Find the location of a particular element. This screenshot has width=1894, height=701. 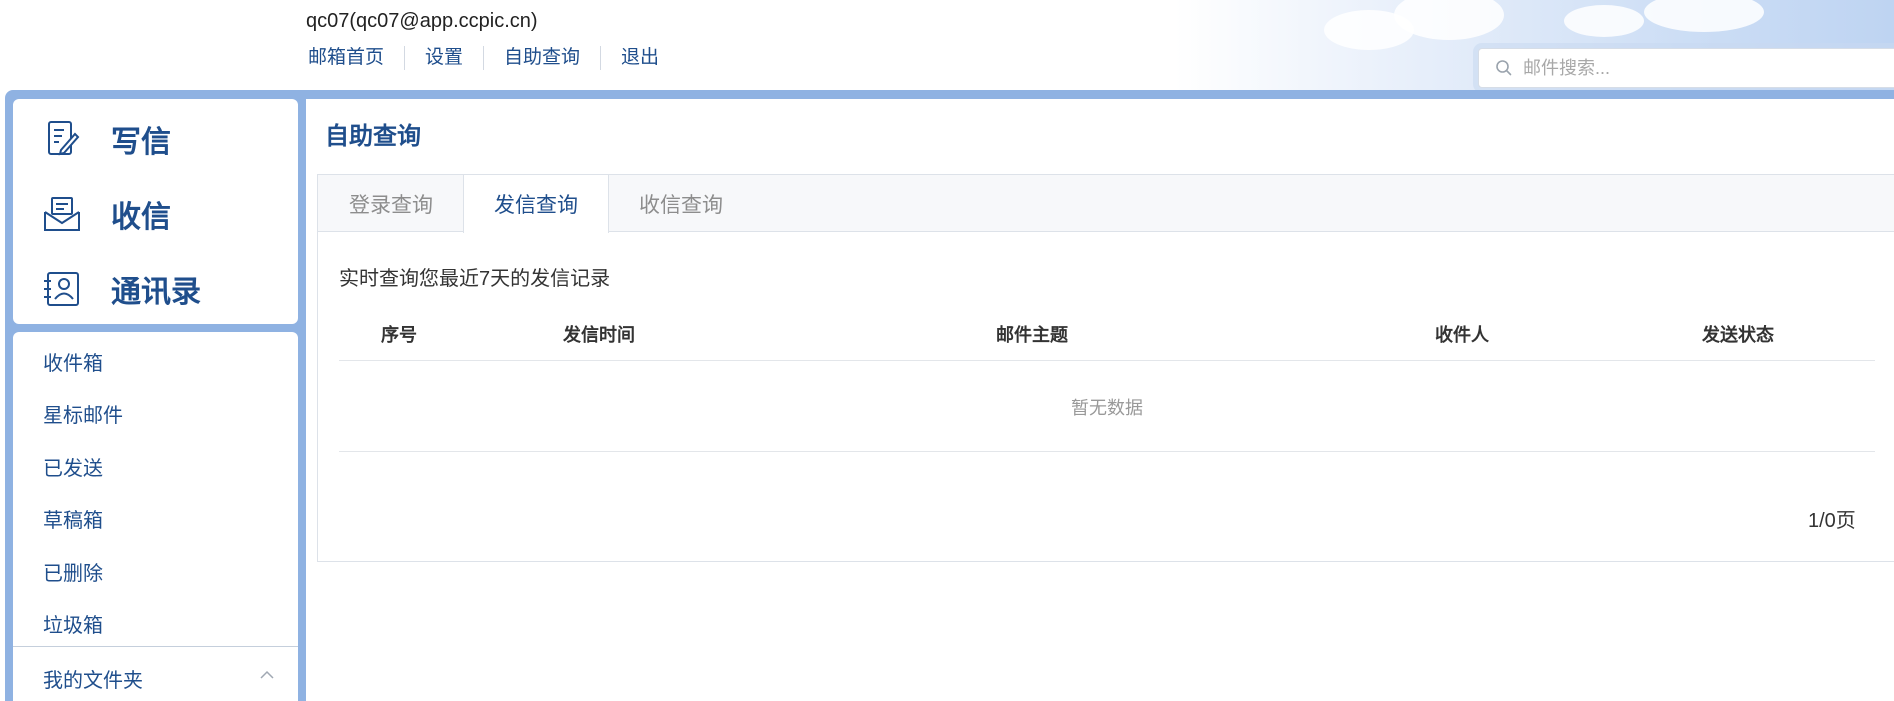

chevron-up-icon is located at coordinates (267, 675).